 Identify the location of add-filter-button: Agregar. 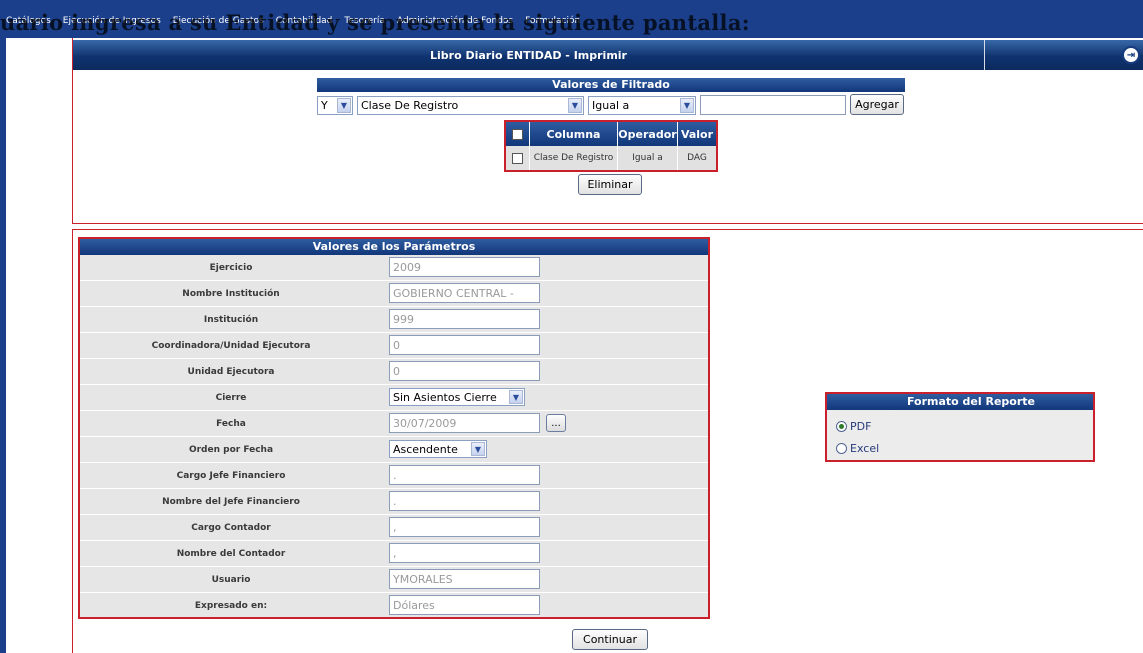
(877, 104).